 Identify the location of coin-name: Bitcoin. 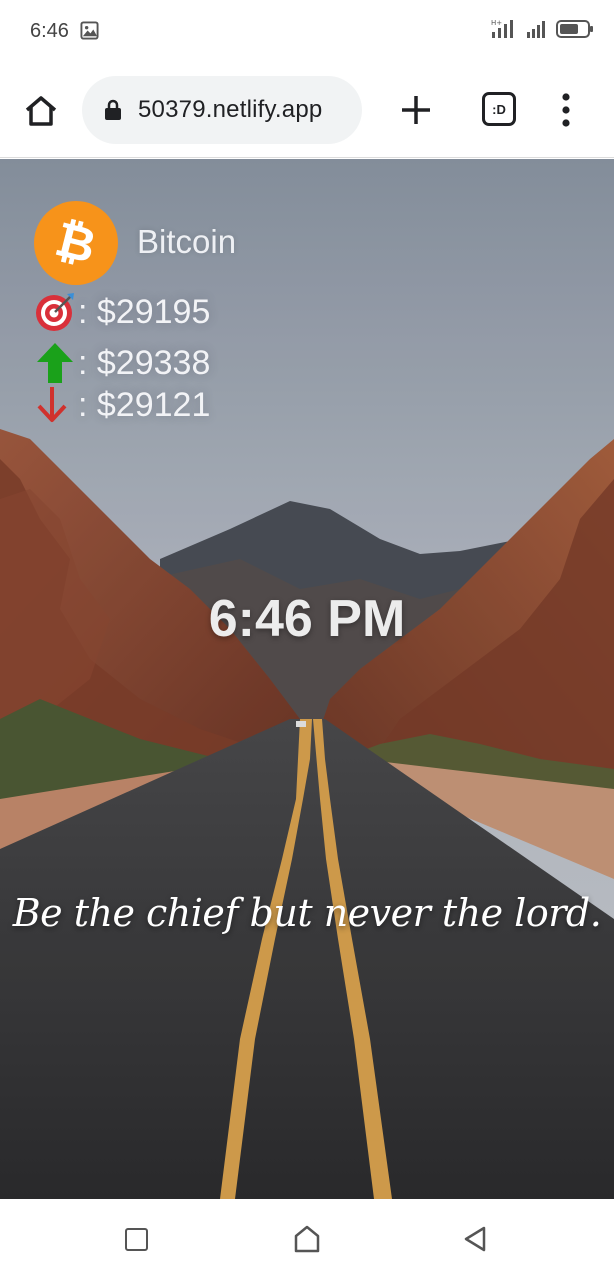
(187, 241).